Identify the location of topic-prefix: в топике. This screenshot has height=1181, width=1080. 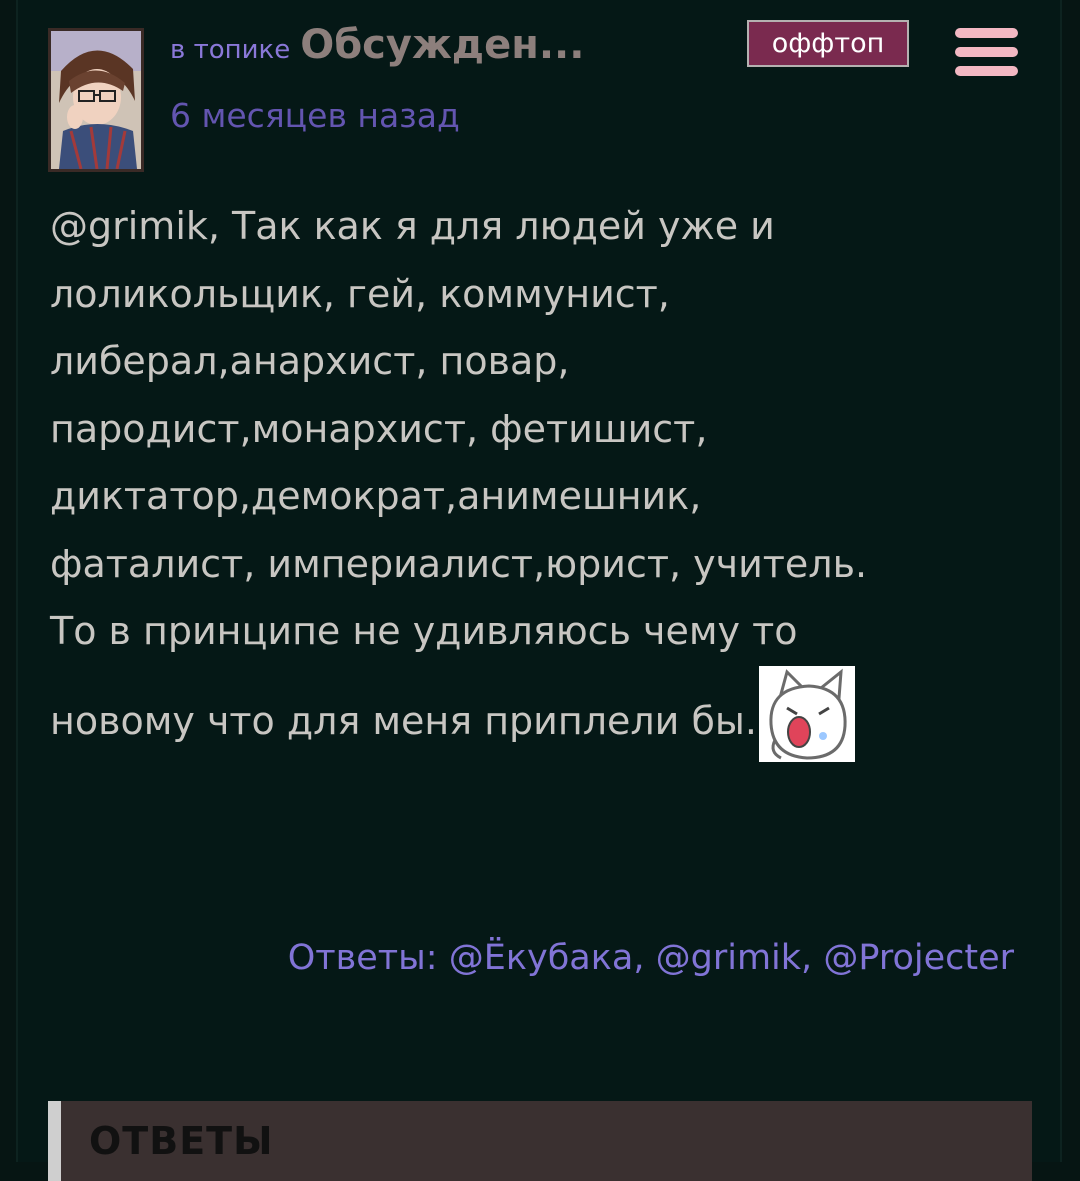
(230, 50).